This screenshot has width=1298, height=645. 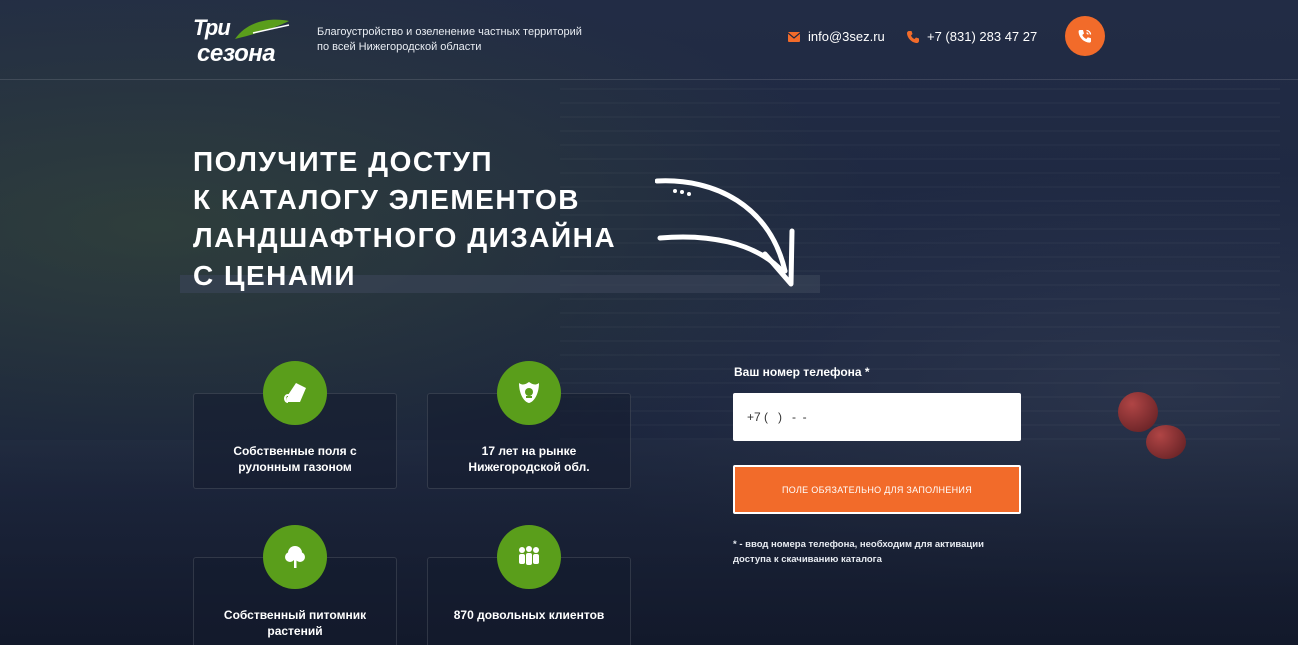 I want to click on phone-link: +7 (831) 283 47 27, so click(x=982, y=36).